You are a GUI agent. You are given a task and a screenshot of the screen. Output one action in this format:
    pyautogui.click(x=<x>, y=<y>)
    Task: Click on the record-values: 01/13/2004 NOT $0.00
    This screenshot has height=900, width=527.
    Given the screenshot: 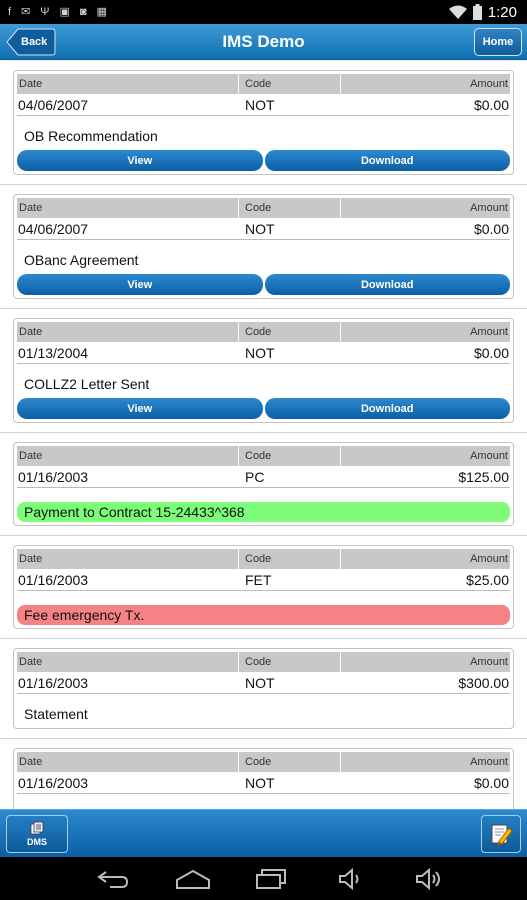 What is the action you would take?
    pyautogui.click(x=263, y=353)
    